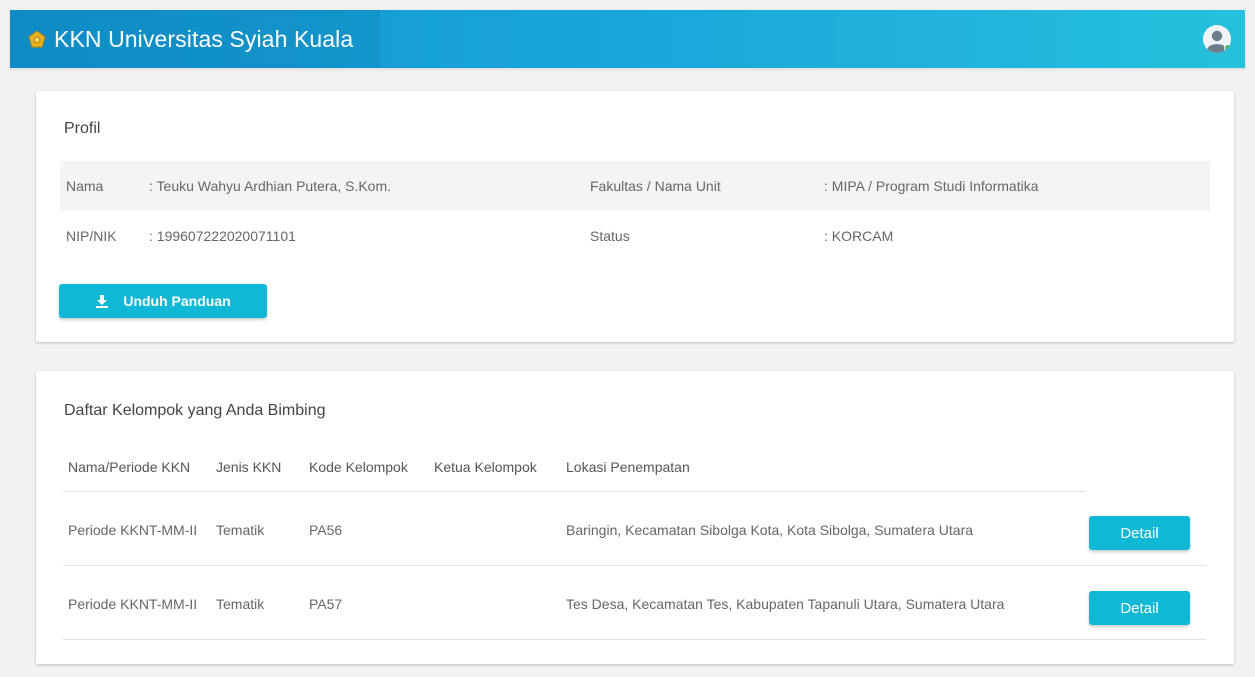  Describe the element at coordinates (177, 301) in the screenshot. I see `download-guide-label: Unduh Panduan` at that location.